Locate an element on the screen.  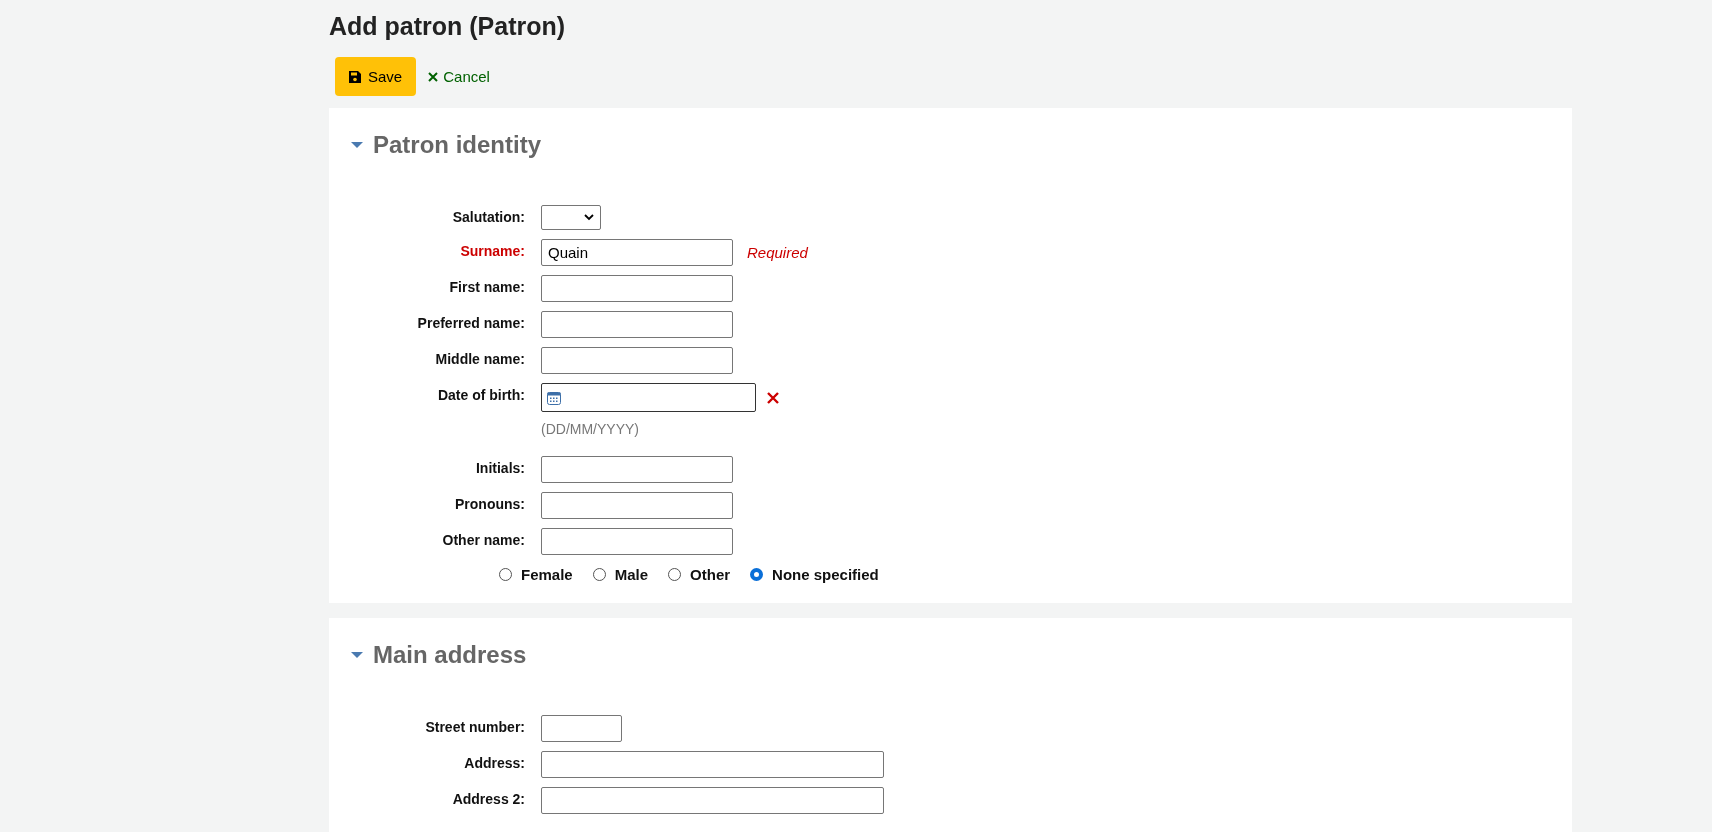
cancel-link: Cancel is located at coordinates (459, 76).